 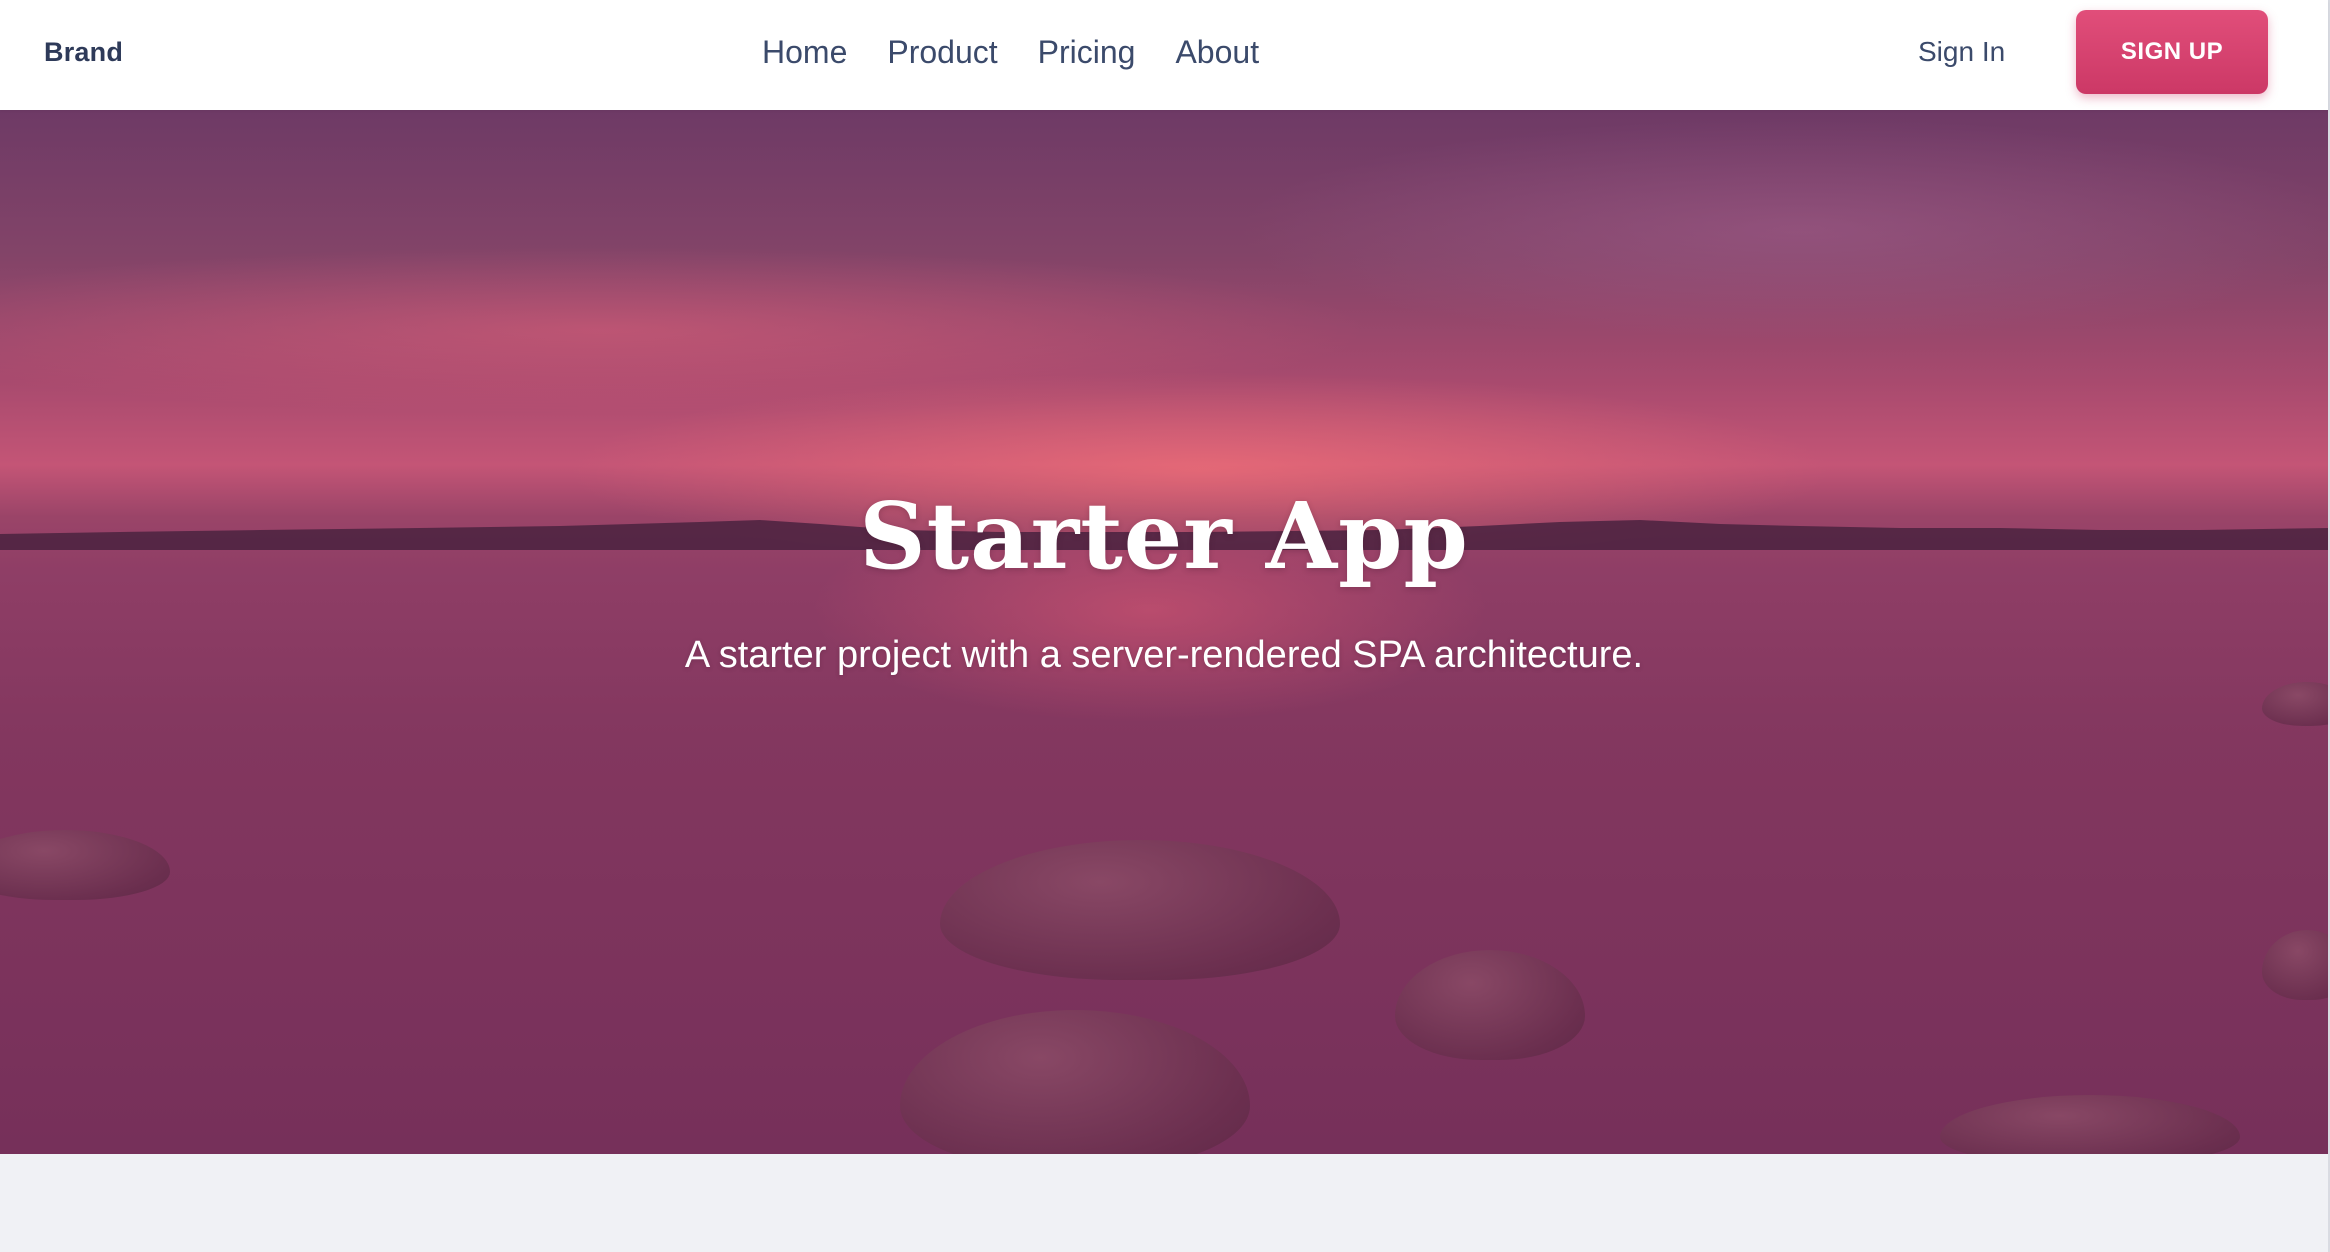 What do you see at coordinates (83, 52) in the screenshot?
I see `brand-logo: Brand` at bounding box center [83, 52].